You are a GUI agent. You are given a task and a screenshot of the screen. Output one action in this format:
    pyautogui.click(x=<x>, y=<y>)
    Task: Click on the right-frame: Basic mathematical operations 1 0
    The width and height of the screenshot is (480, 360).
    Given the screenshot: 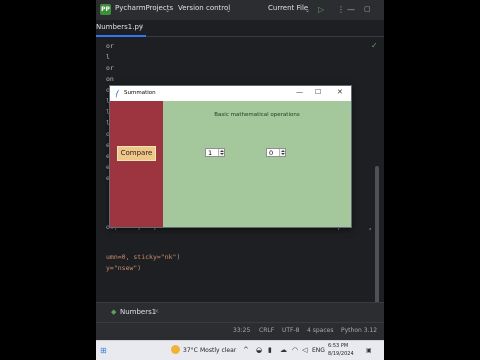 What is the action you would take?
    pyautogui.click(x=257, y=164)
    